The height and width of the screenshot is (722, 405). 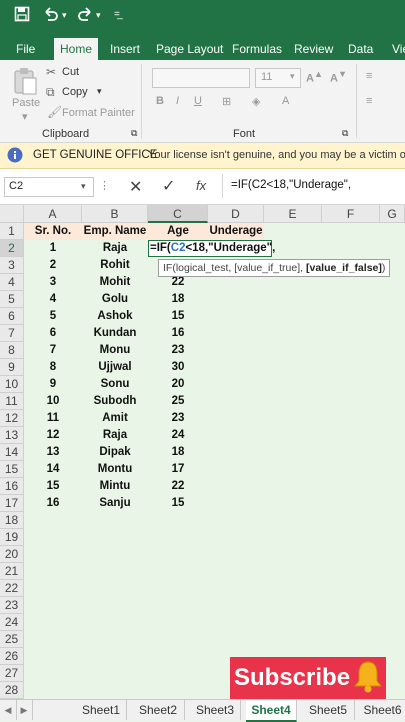 I want to click on sheet-tab-sheet2: Sheet2, so click(x=158, y=710).